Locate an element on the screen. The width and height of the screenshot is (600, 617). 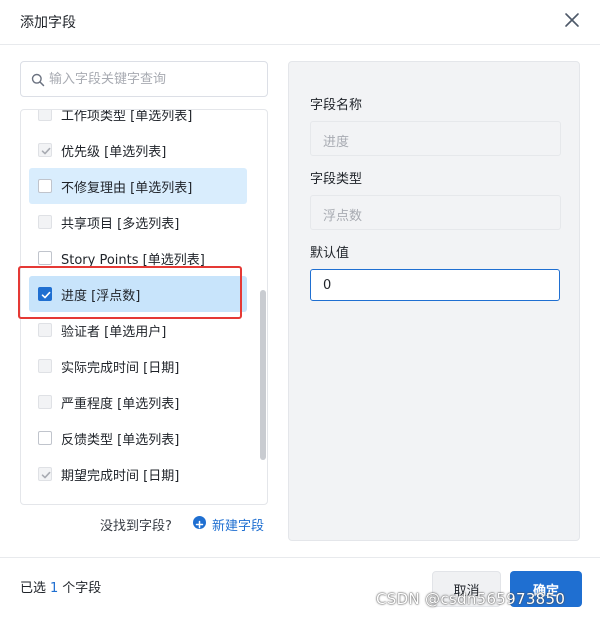
field-list-item: 验证者 [单选用户] is located at coordinates (138, 330).